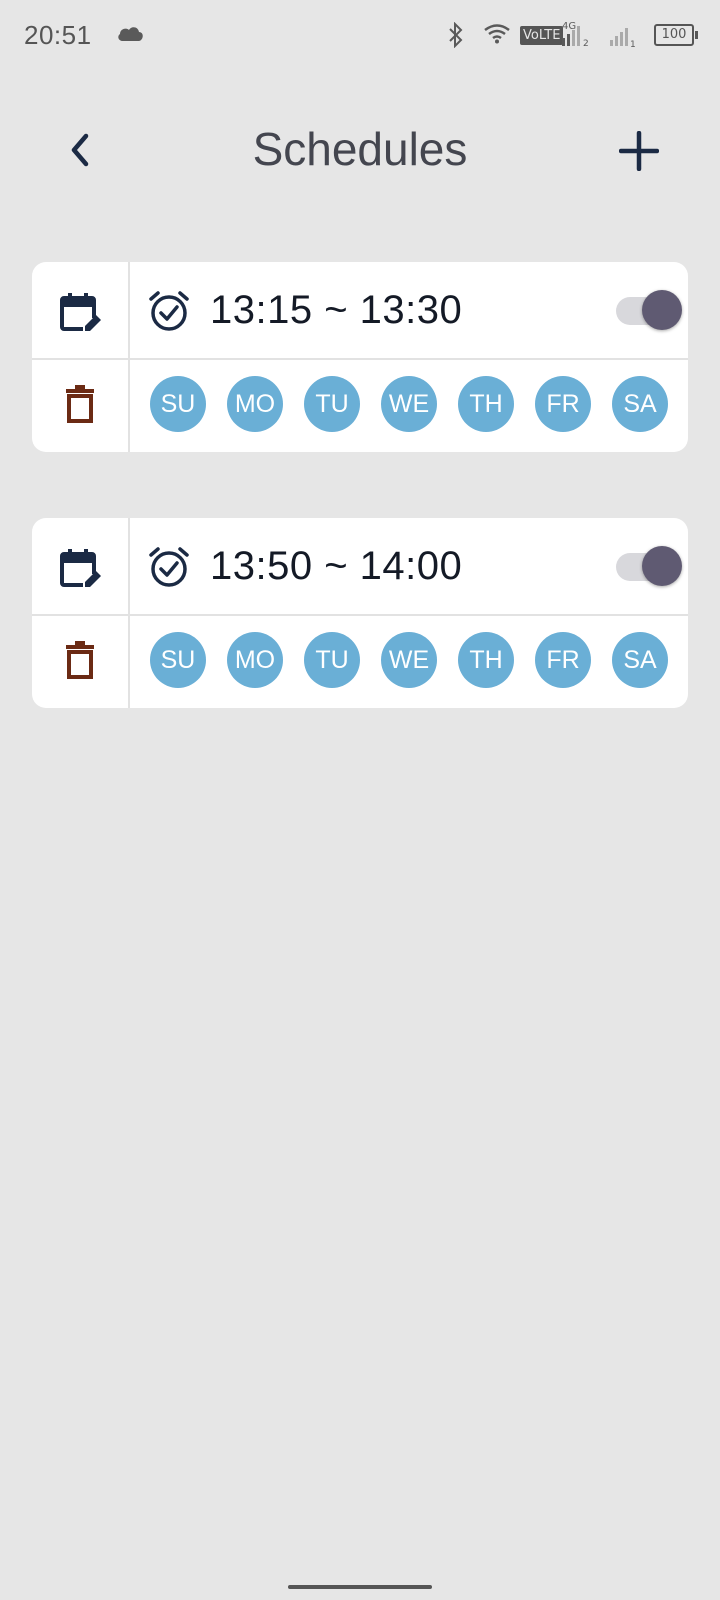  I want to click on cloud-icon, so click(130, 35).